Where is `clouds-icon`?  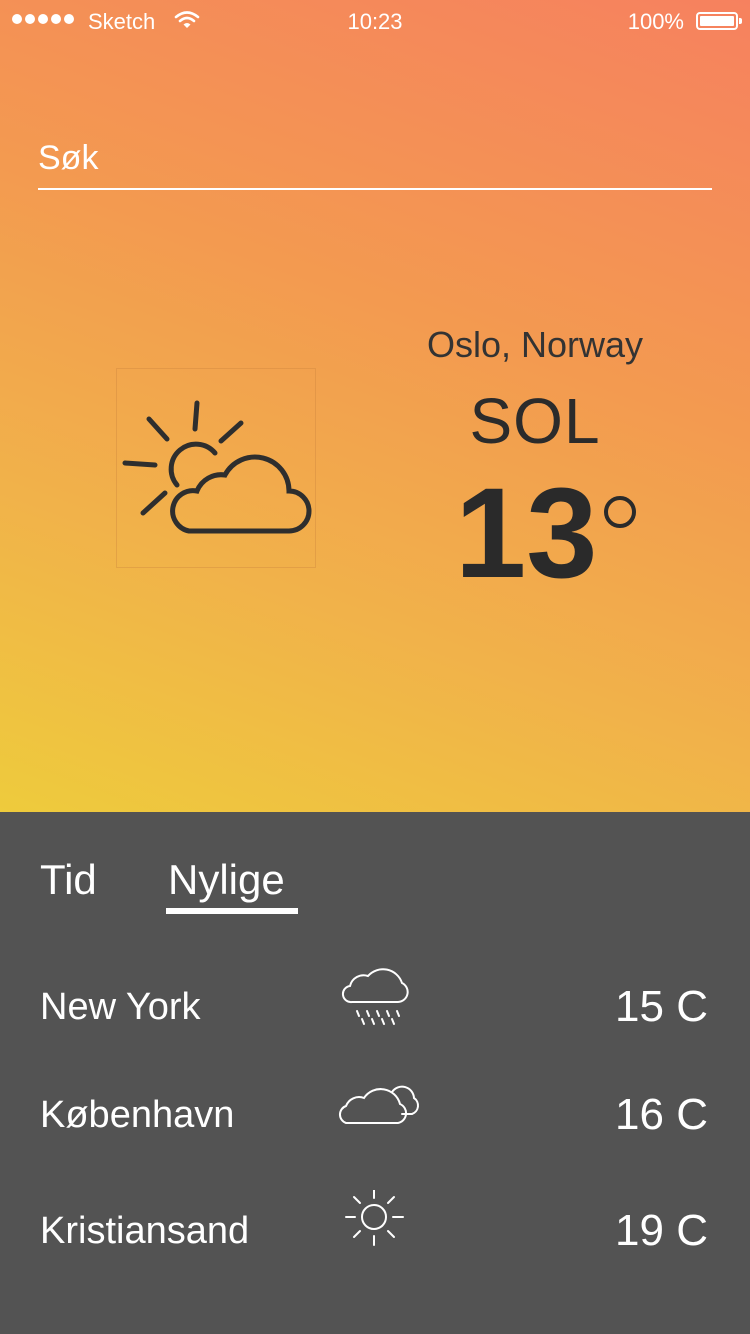 clouds-icon is located at coordinates (378, 1109).